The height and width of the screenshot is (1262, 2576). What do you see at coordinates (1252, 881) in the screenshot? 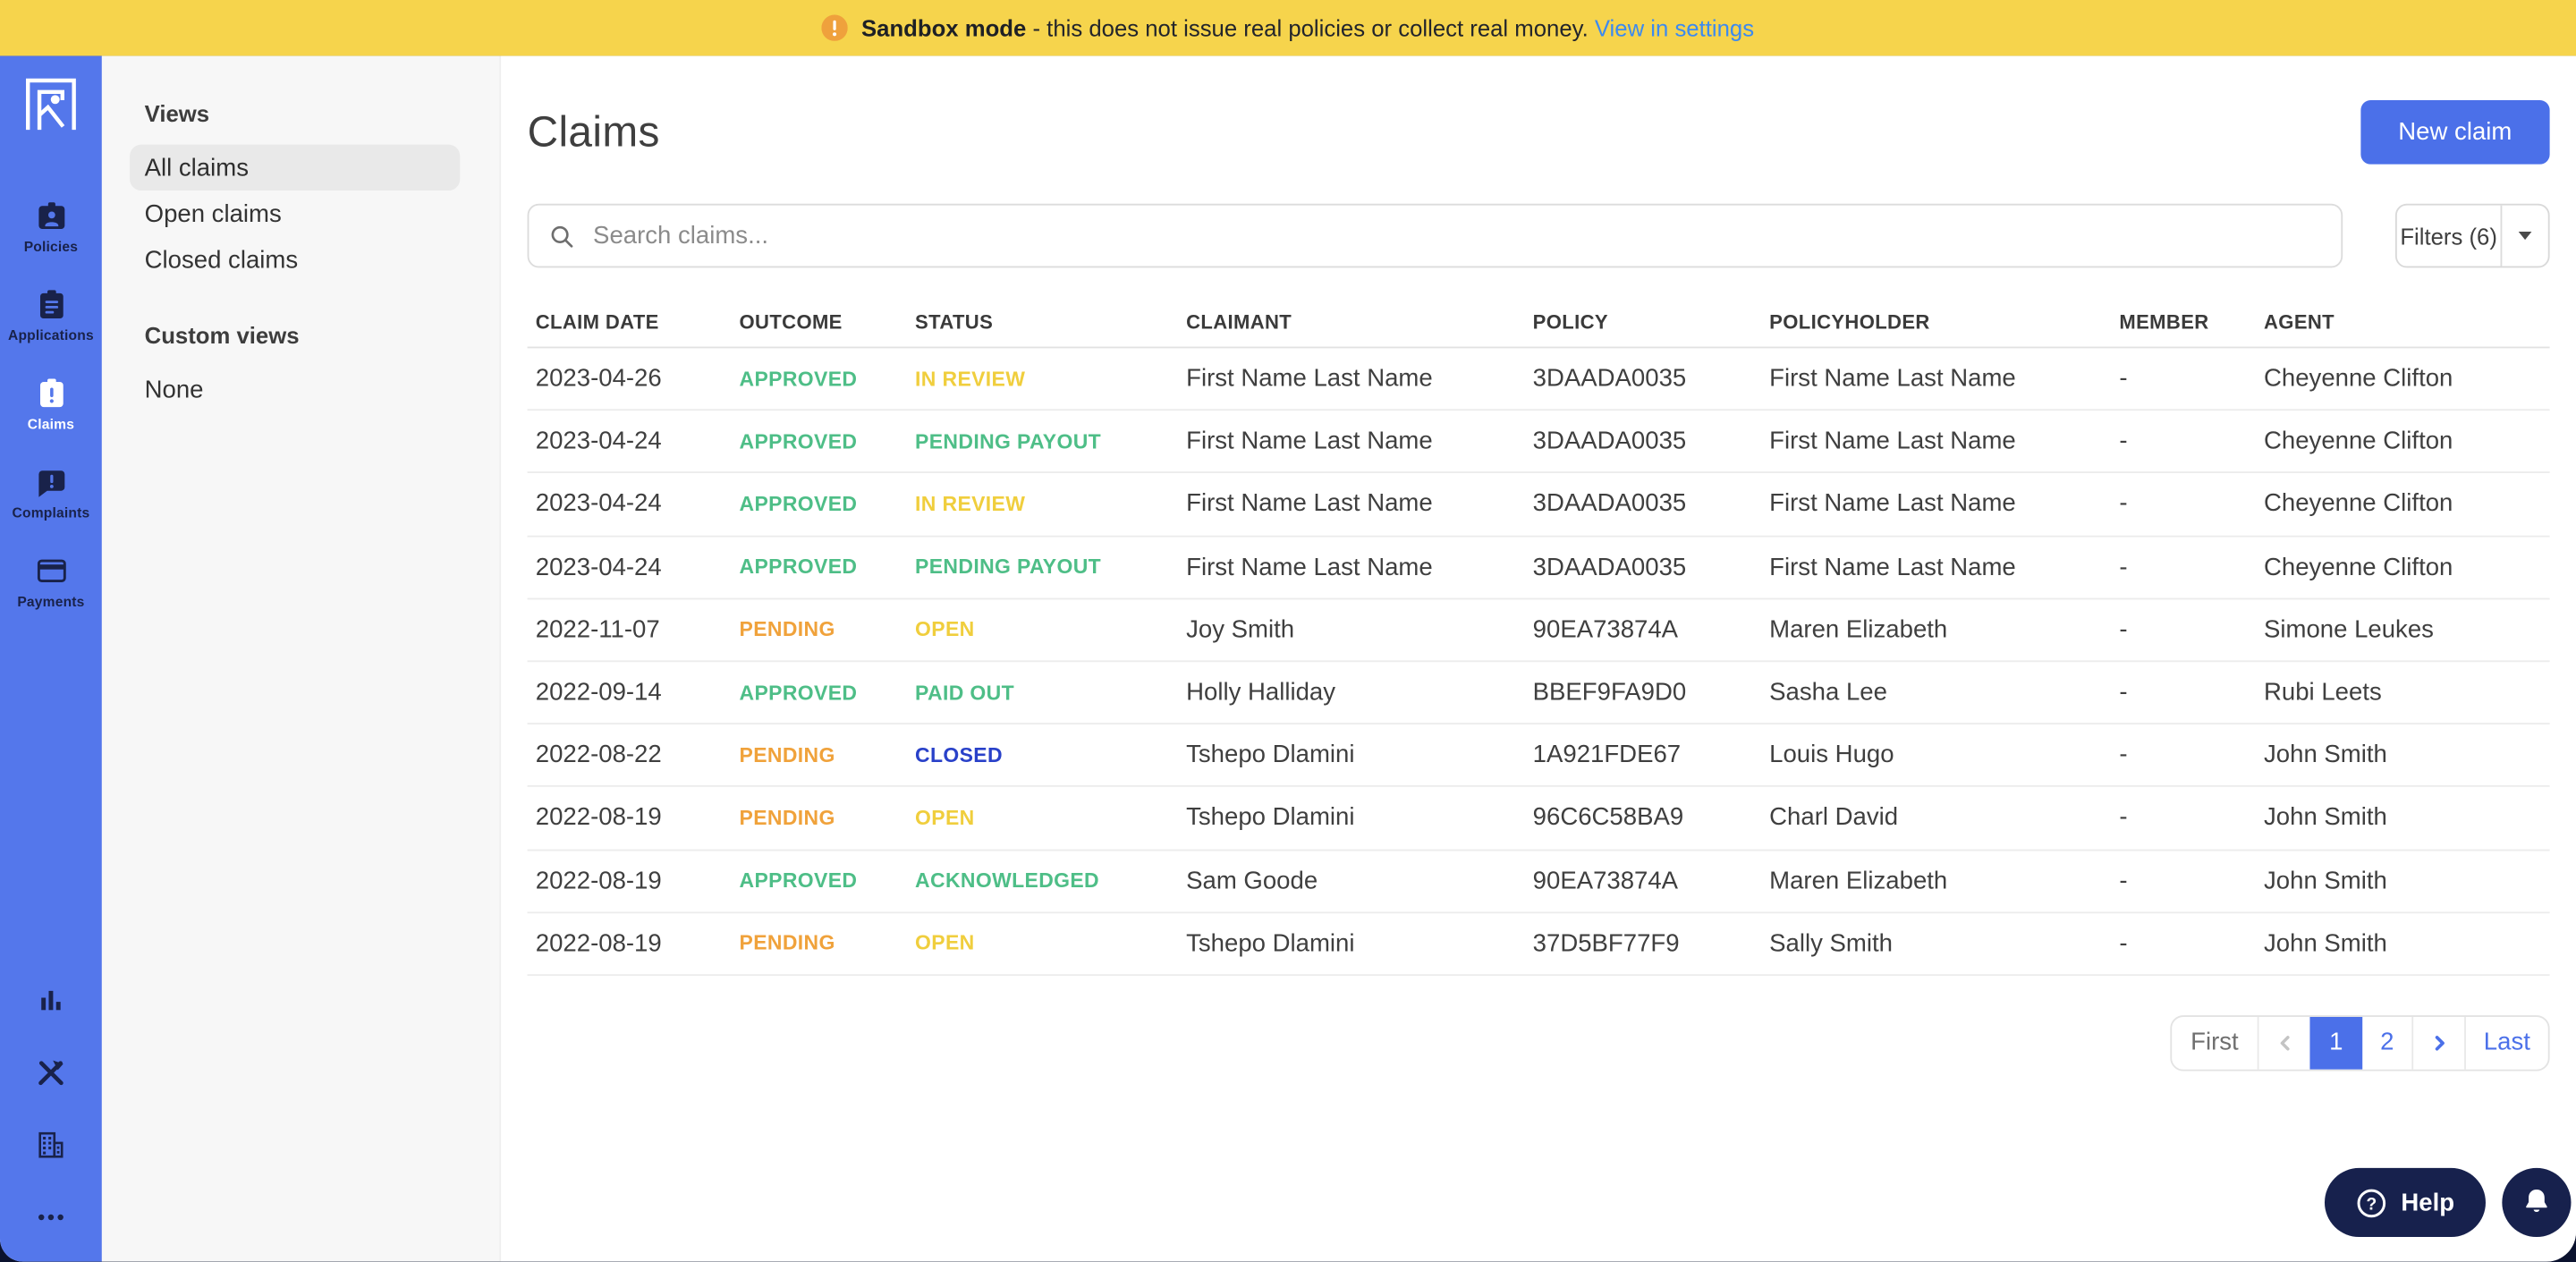
I see `cell-claimant: Sam Goode` at bounding box center [1252, 881].